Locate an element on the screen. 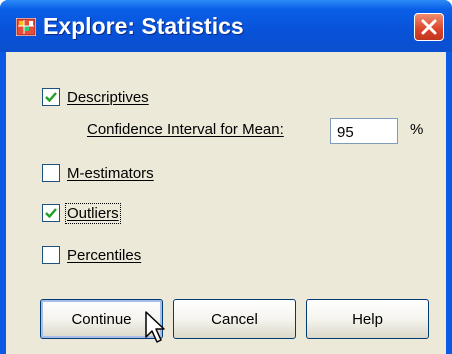 This screenshot has width=452, height=354. confidence-interval-label: Confidence Interval for Mean: is located at coordinates (185, 129).